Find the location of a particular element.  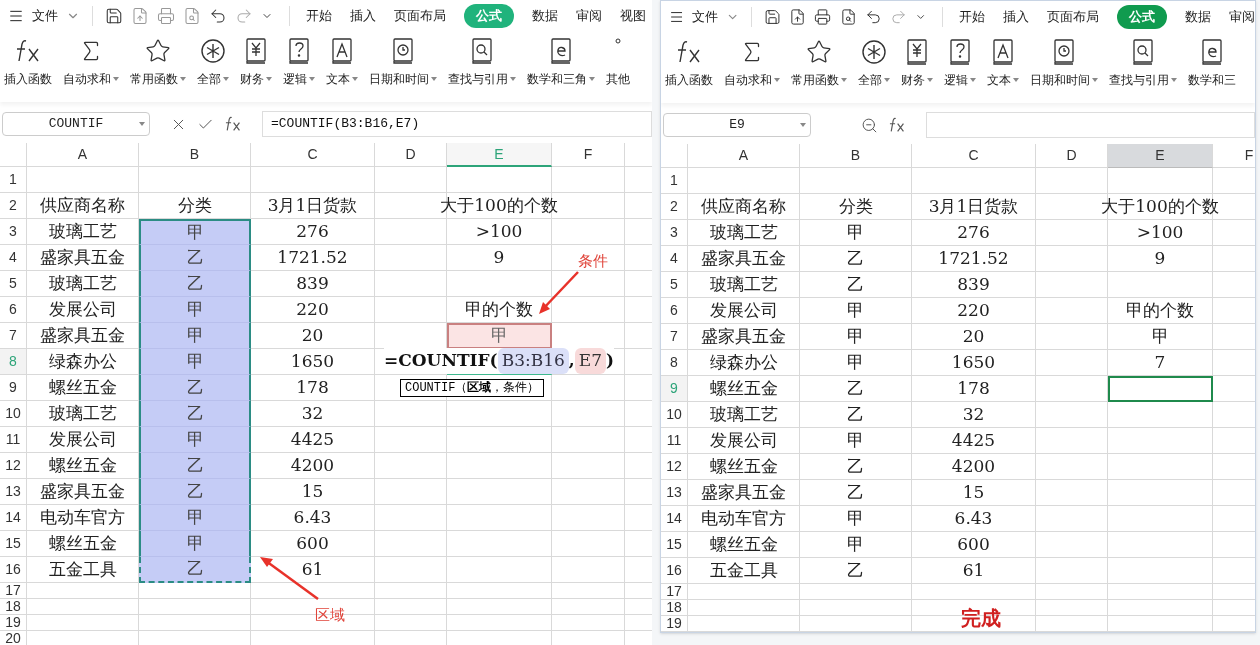

zoom-out-icon is located at coordinates (869, 125).